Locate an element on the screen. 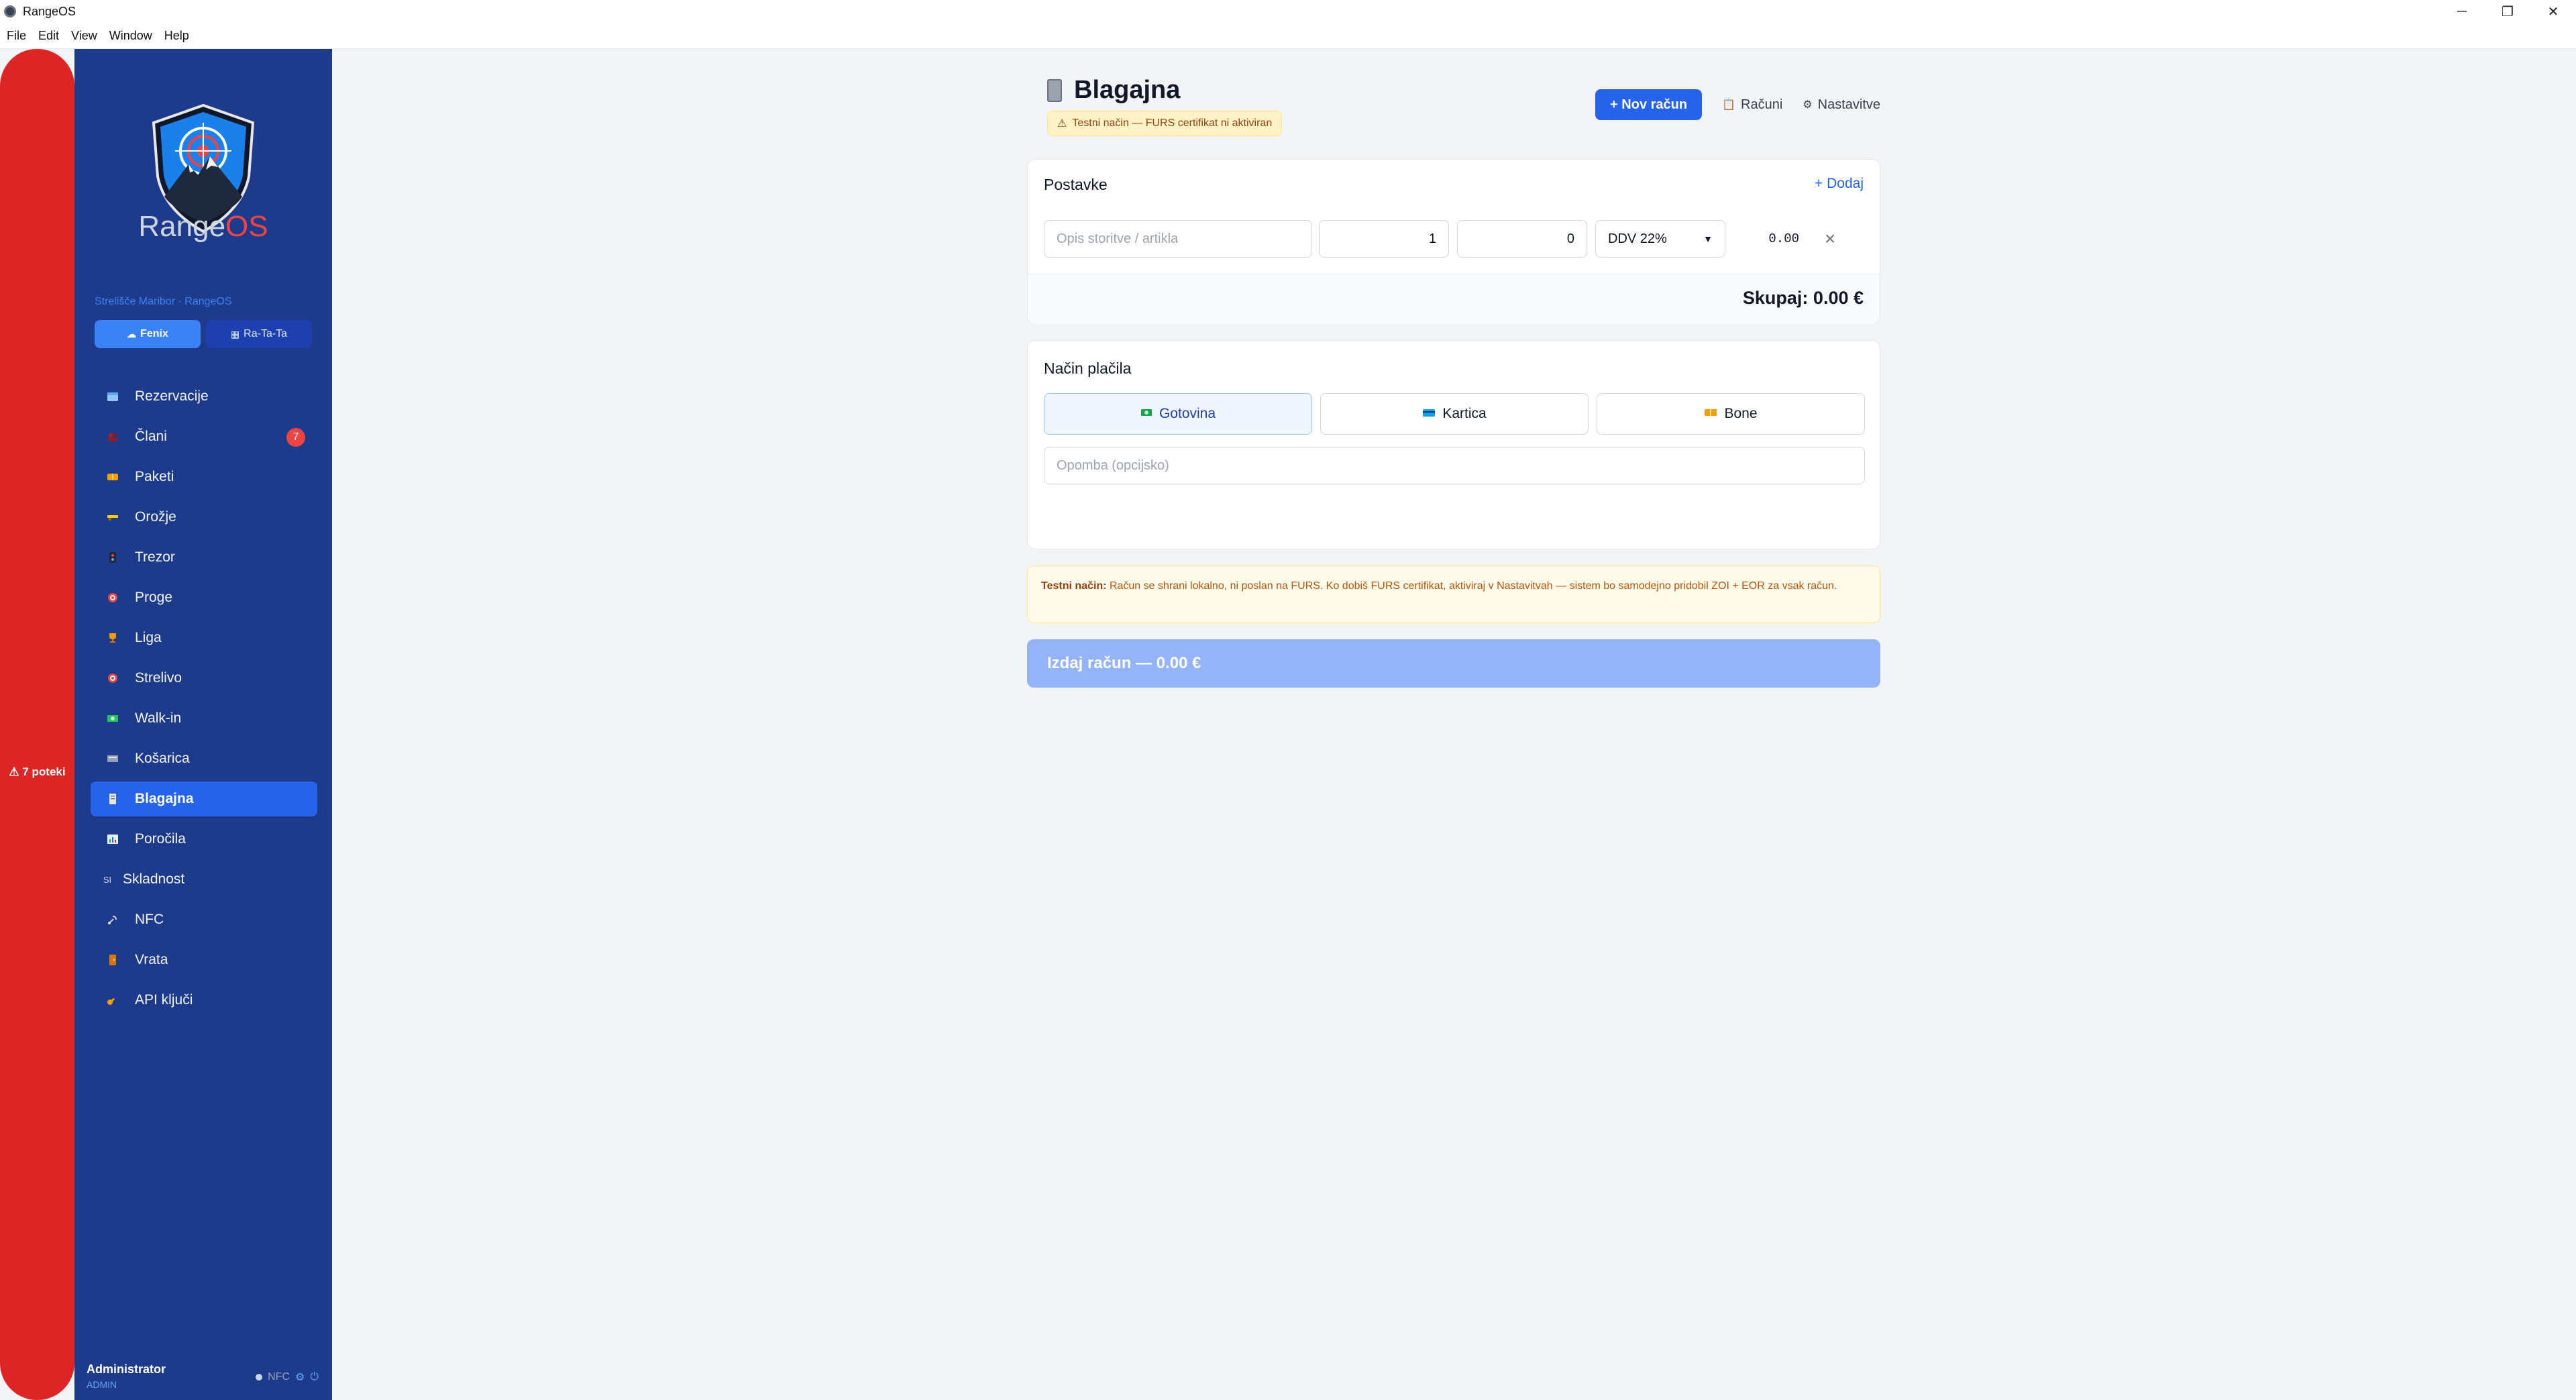 The width and height of the screenshot is (2576, 1400). sidebar-item-nfc: NFC is located at coordinates (204, 919).